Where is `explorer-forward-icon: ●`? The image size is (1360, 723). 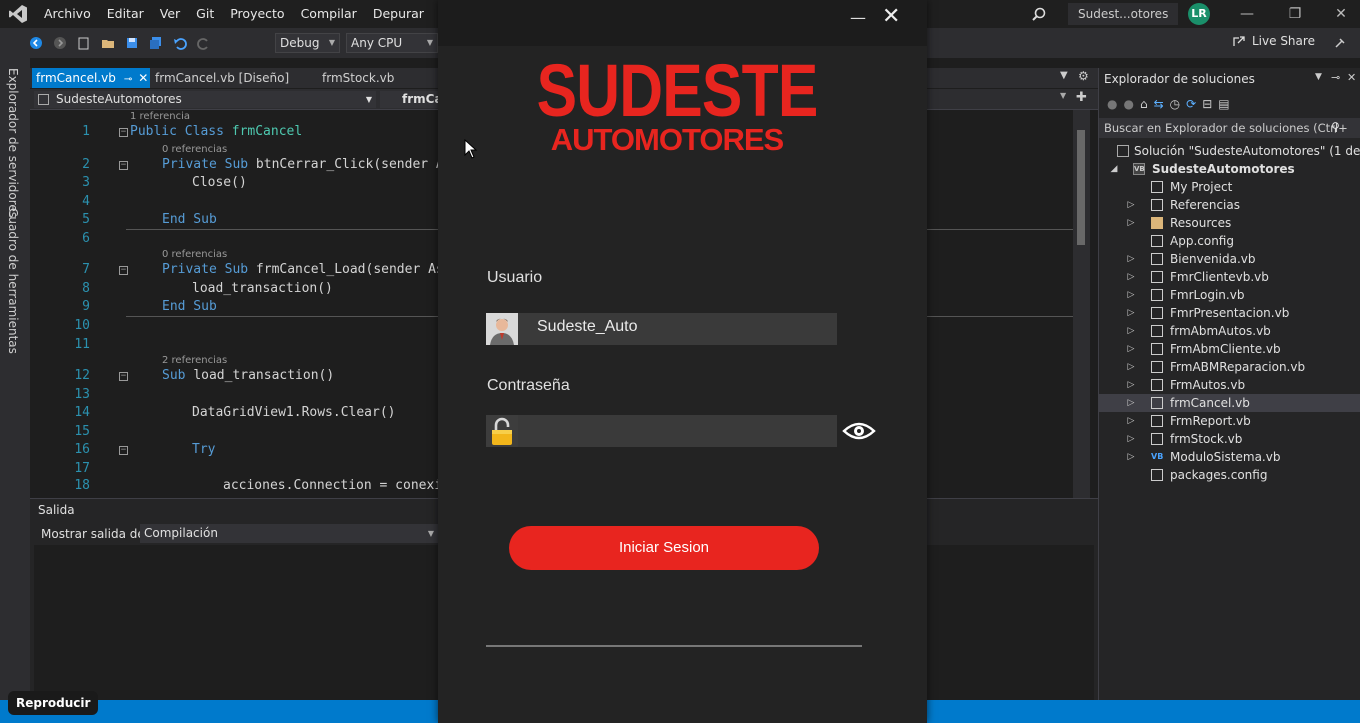 explorer-forward-icon: ● is located at coordinates (1128, 104).